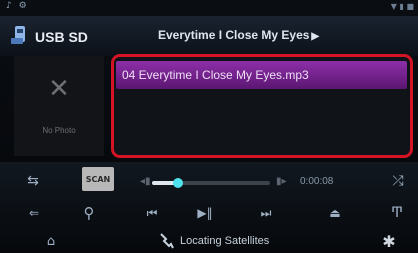 The height and width of the screenshot is (253, 418). Describe the element at coordinates (167, 241) in the screenshot. I see `satellite-icon` at that location.